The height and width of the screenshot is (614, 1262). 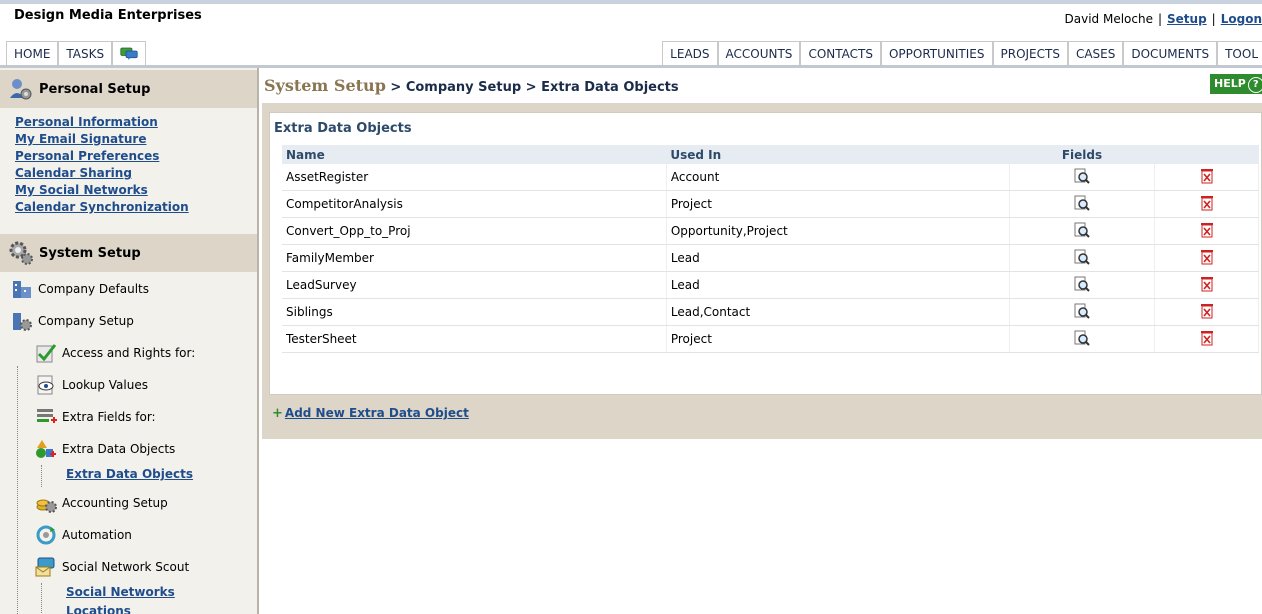 I want to click on column-header-name: Name, so click(x=474, y=154).